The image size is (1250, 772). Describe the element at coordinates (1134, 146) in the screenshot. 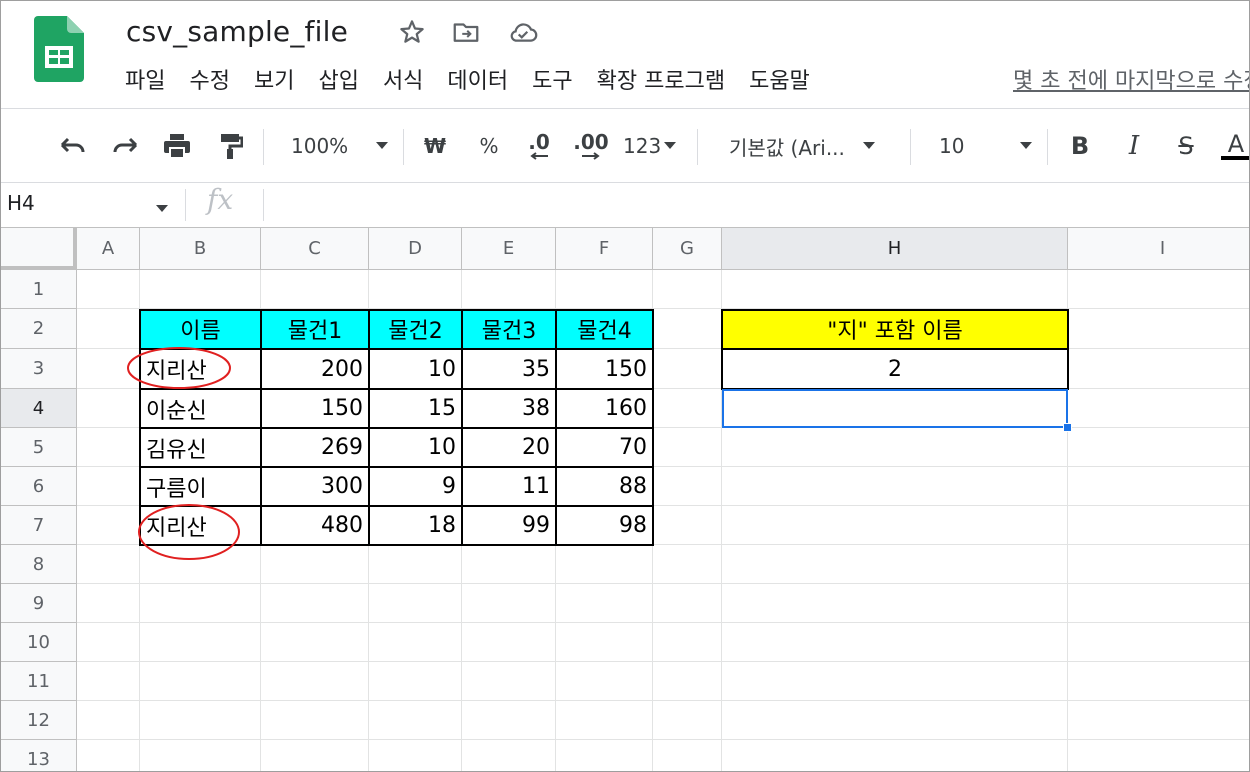

I see `italic-button: I` at that location.